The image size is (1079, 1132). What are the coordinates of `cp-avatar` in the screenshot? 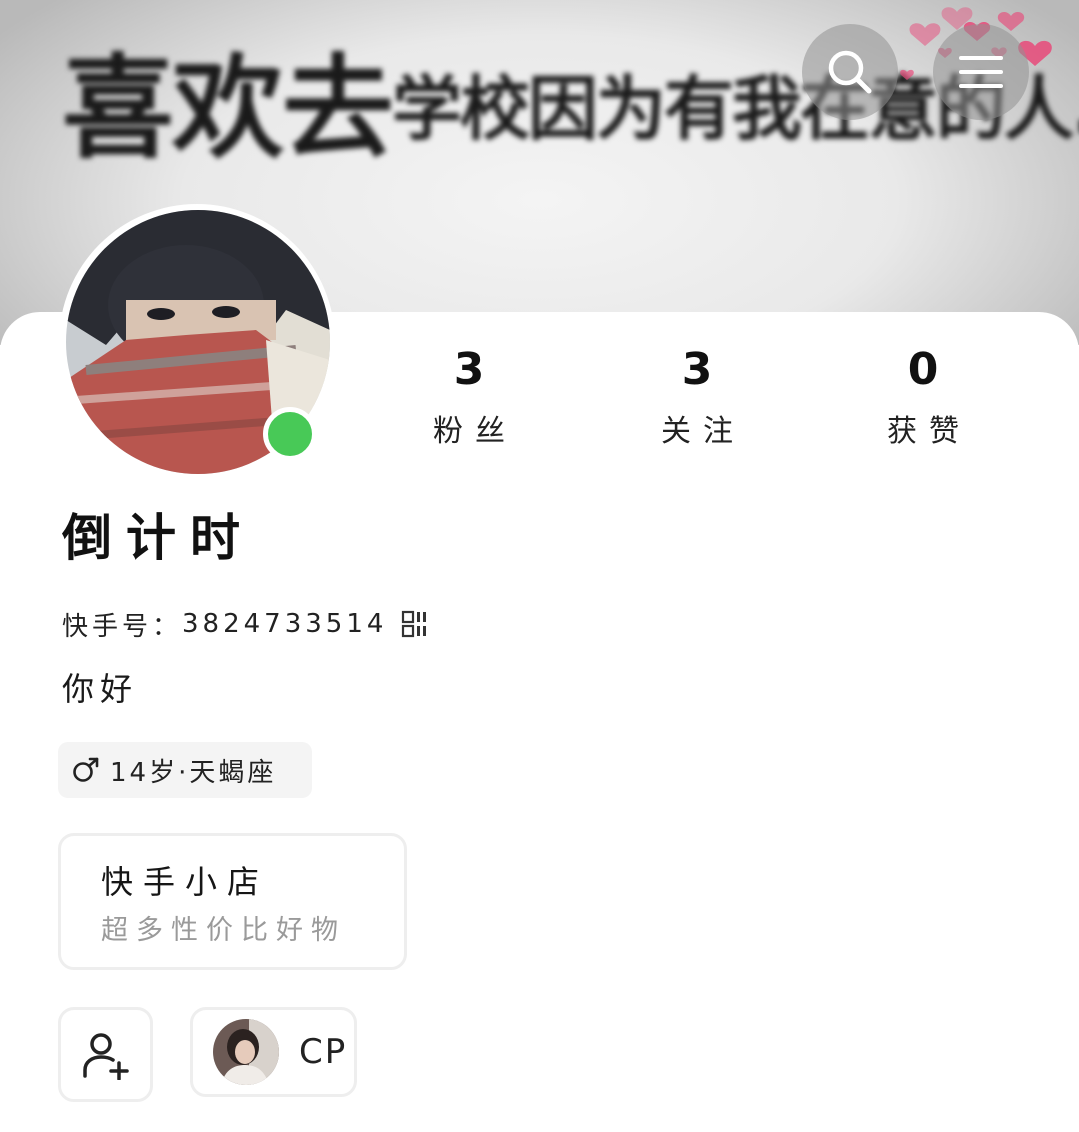 It's located at (246, 1052).